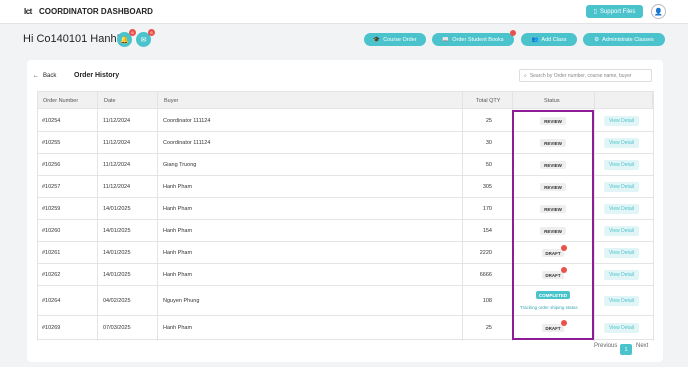 The height and width of the screenshot is (367, 688). I want to click on user-icon: 👤, so click(658, 12).